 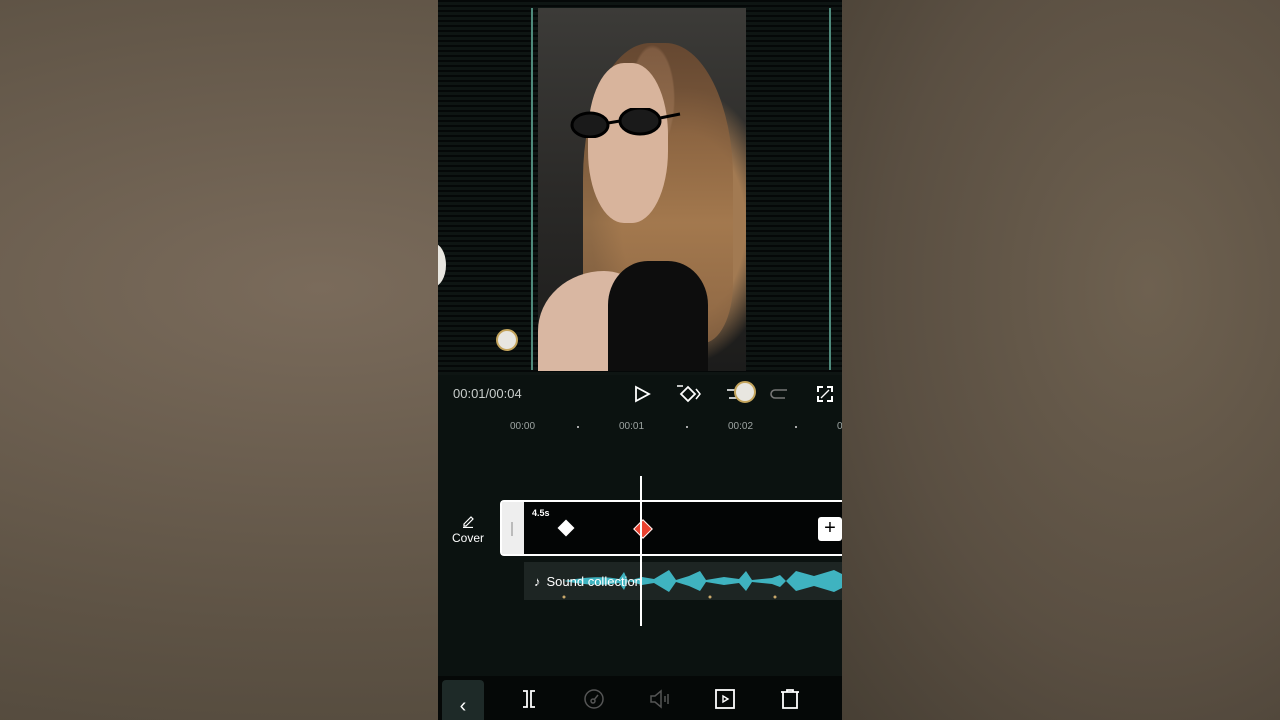 I want to click on bottom-toolbar: ‹, so click(x=640, y=698).